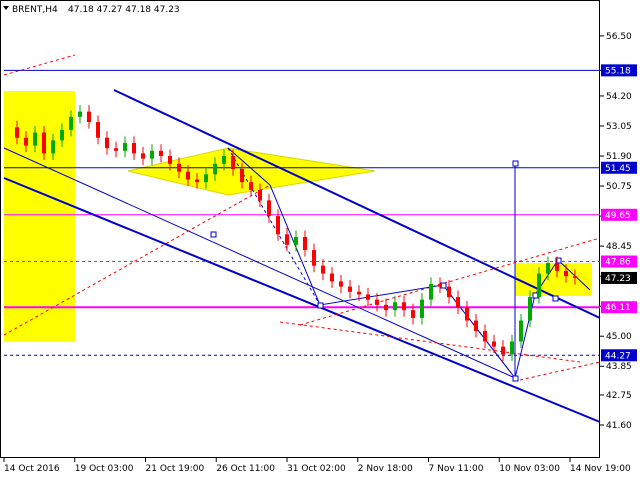 The width and height of the screenshot is (640, 480). What do you see at coordinates (618, 356) in the screenshot?
I see `price-tag-label: 44.27` at bounding box center [618, 356].